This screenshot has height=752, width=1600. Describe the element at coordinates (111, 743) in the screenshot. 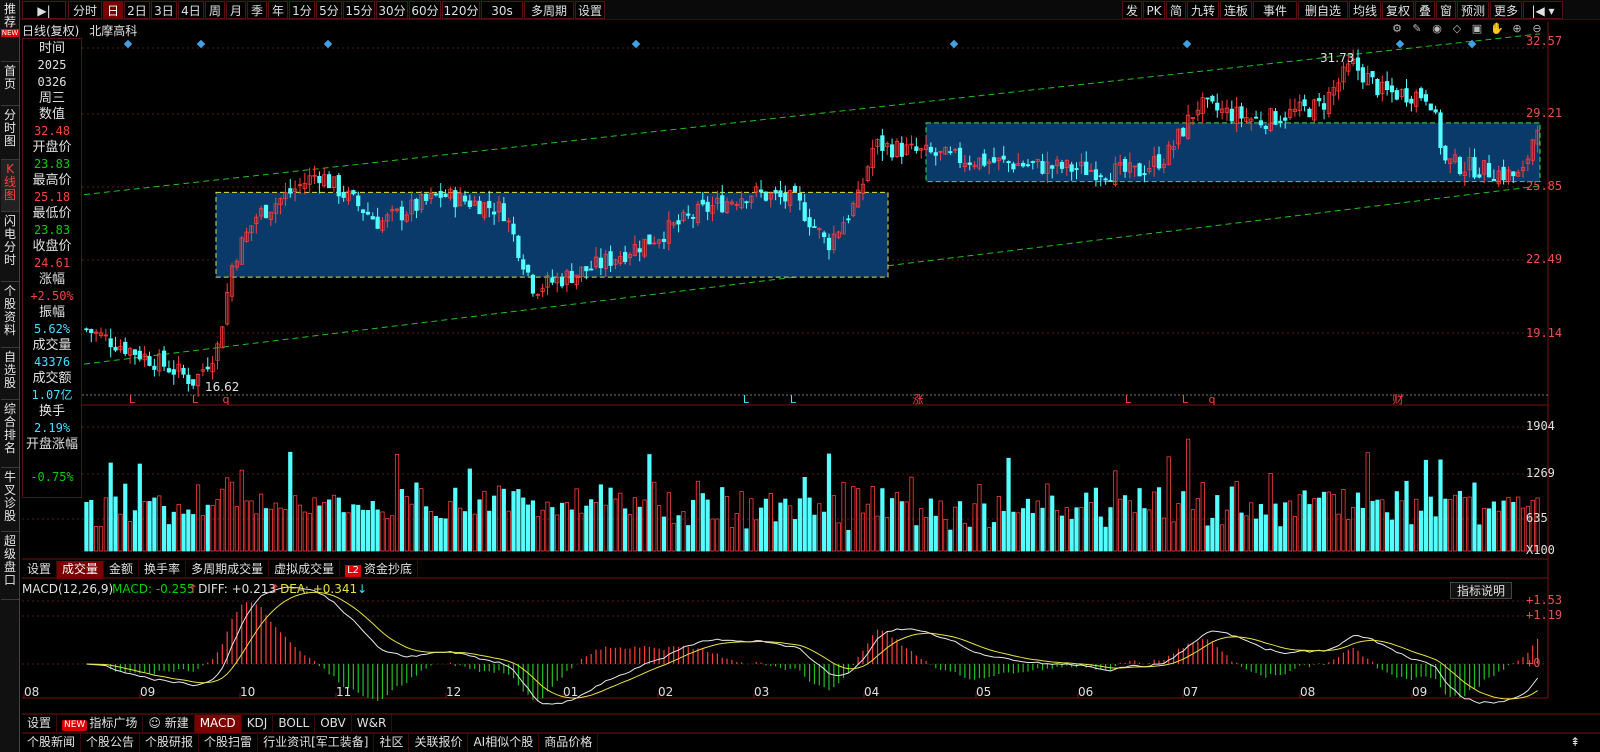

I see `tab-1: 个股公告` at that location.